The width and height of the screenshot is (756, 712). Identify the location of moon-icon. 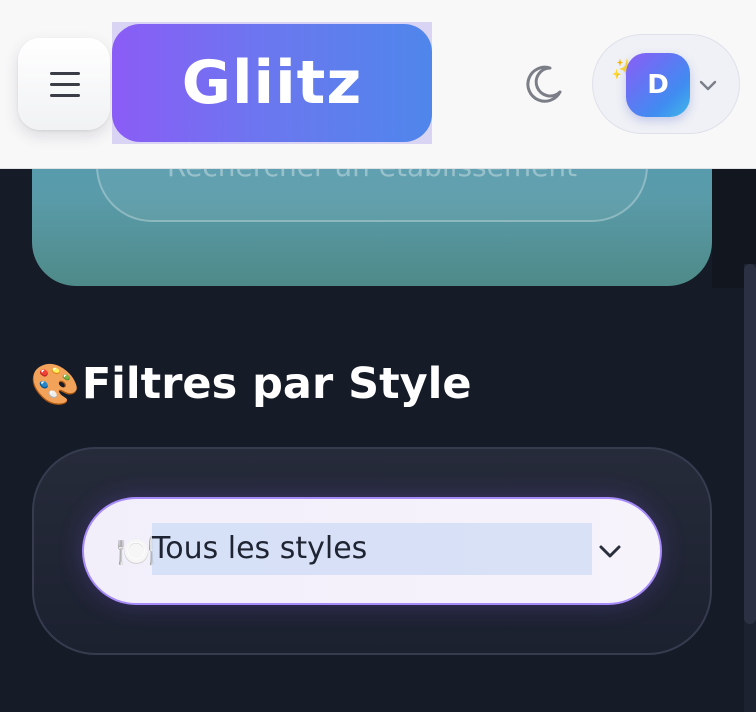
(544, 84).